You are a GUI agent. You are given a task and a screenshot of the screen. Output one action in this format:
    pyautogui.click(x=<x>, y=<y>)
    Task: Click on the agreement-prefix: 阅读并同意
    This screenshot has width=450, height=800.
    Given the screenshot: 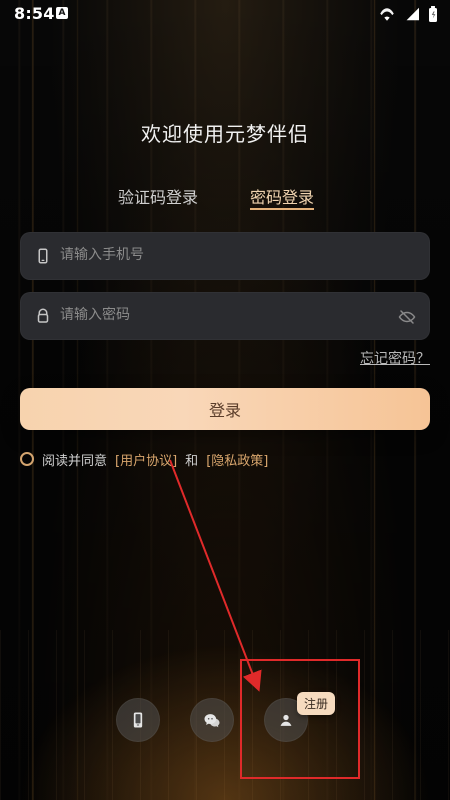 What is the action you would take?
    pyautogui.click(x=75, y=461)
    